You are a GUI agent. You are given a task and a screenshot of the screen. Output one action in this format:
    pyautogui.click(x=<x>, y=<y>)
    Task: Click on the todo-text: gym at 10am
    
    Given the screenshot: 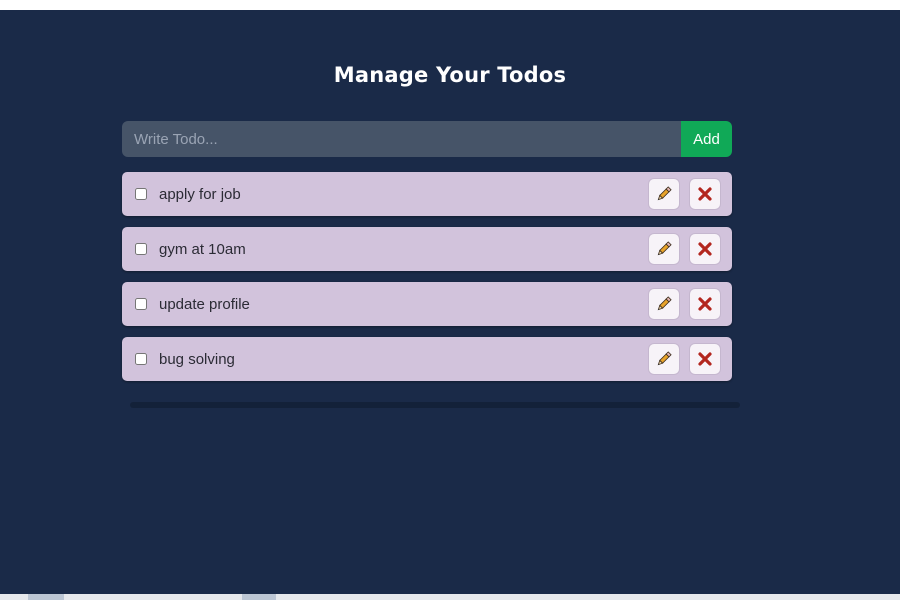 What is the action you would take?
    pyautogui.click(x=202, y=249)
    